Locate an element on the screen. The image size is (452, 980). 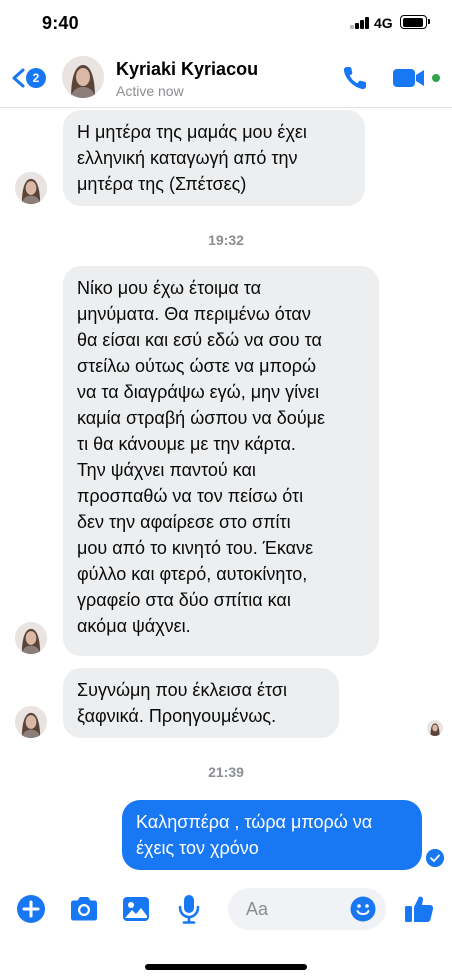
contact-avatar is located at coordinates (83, 77).